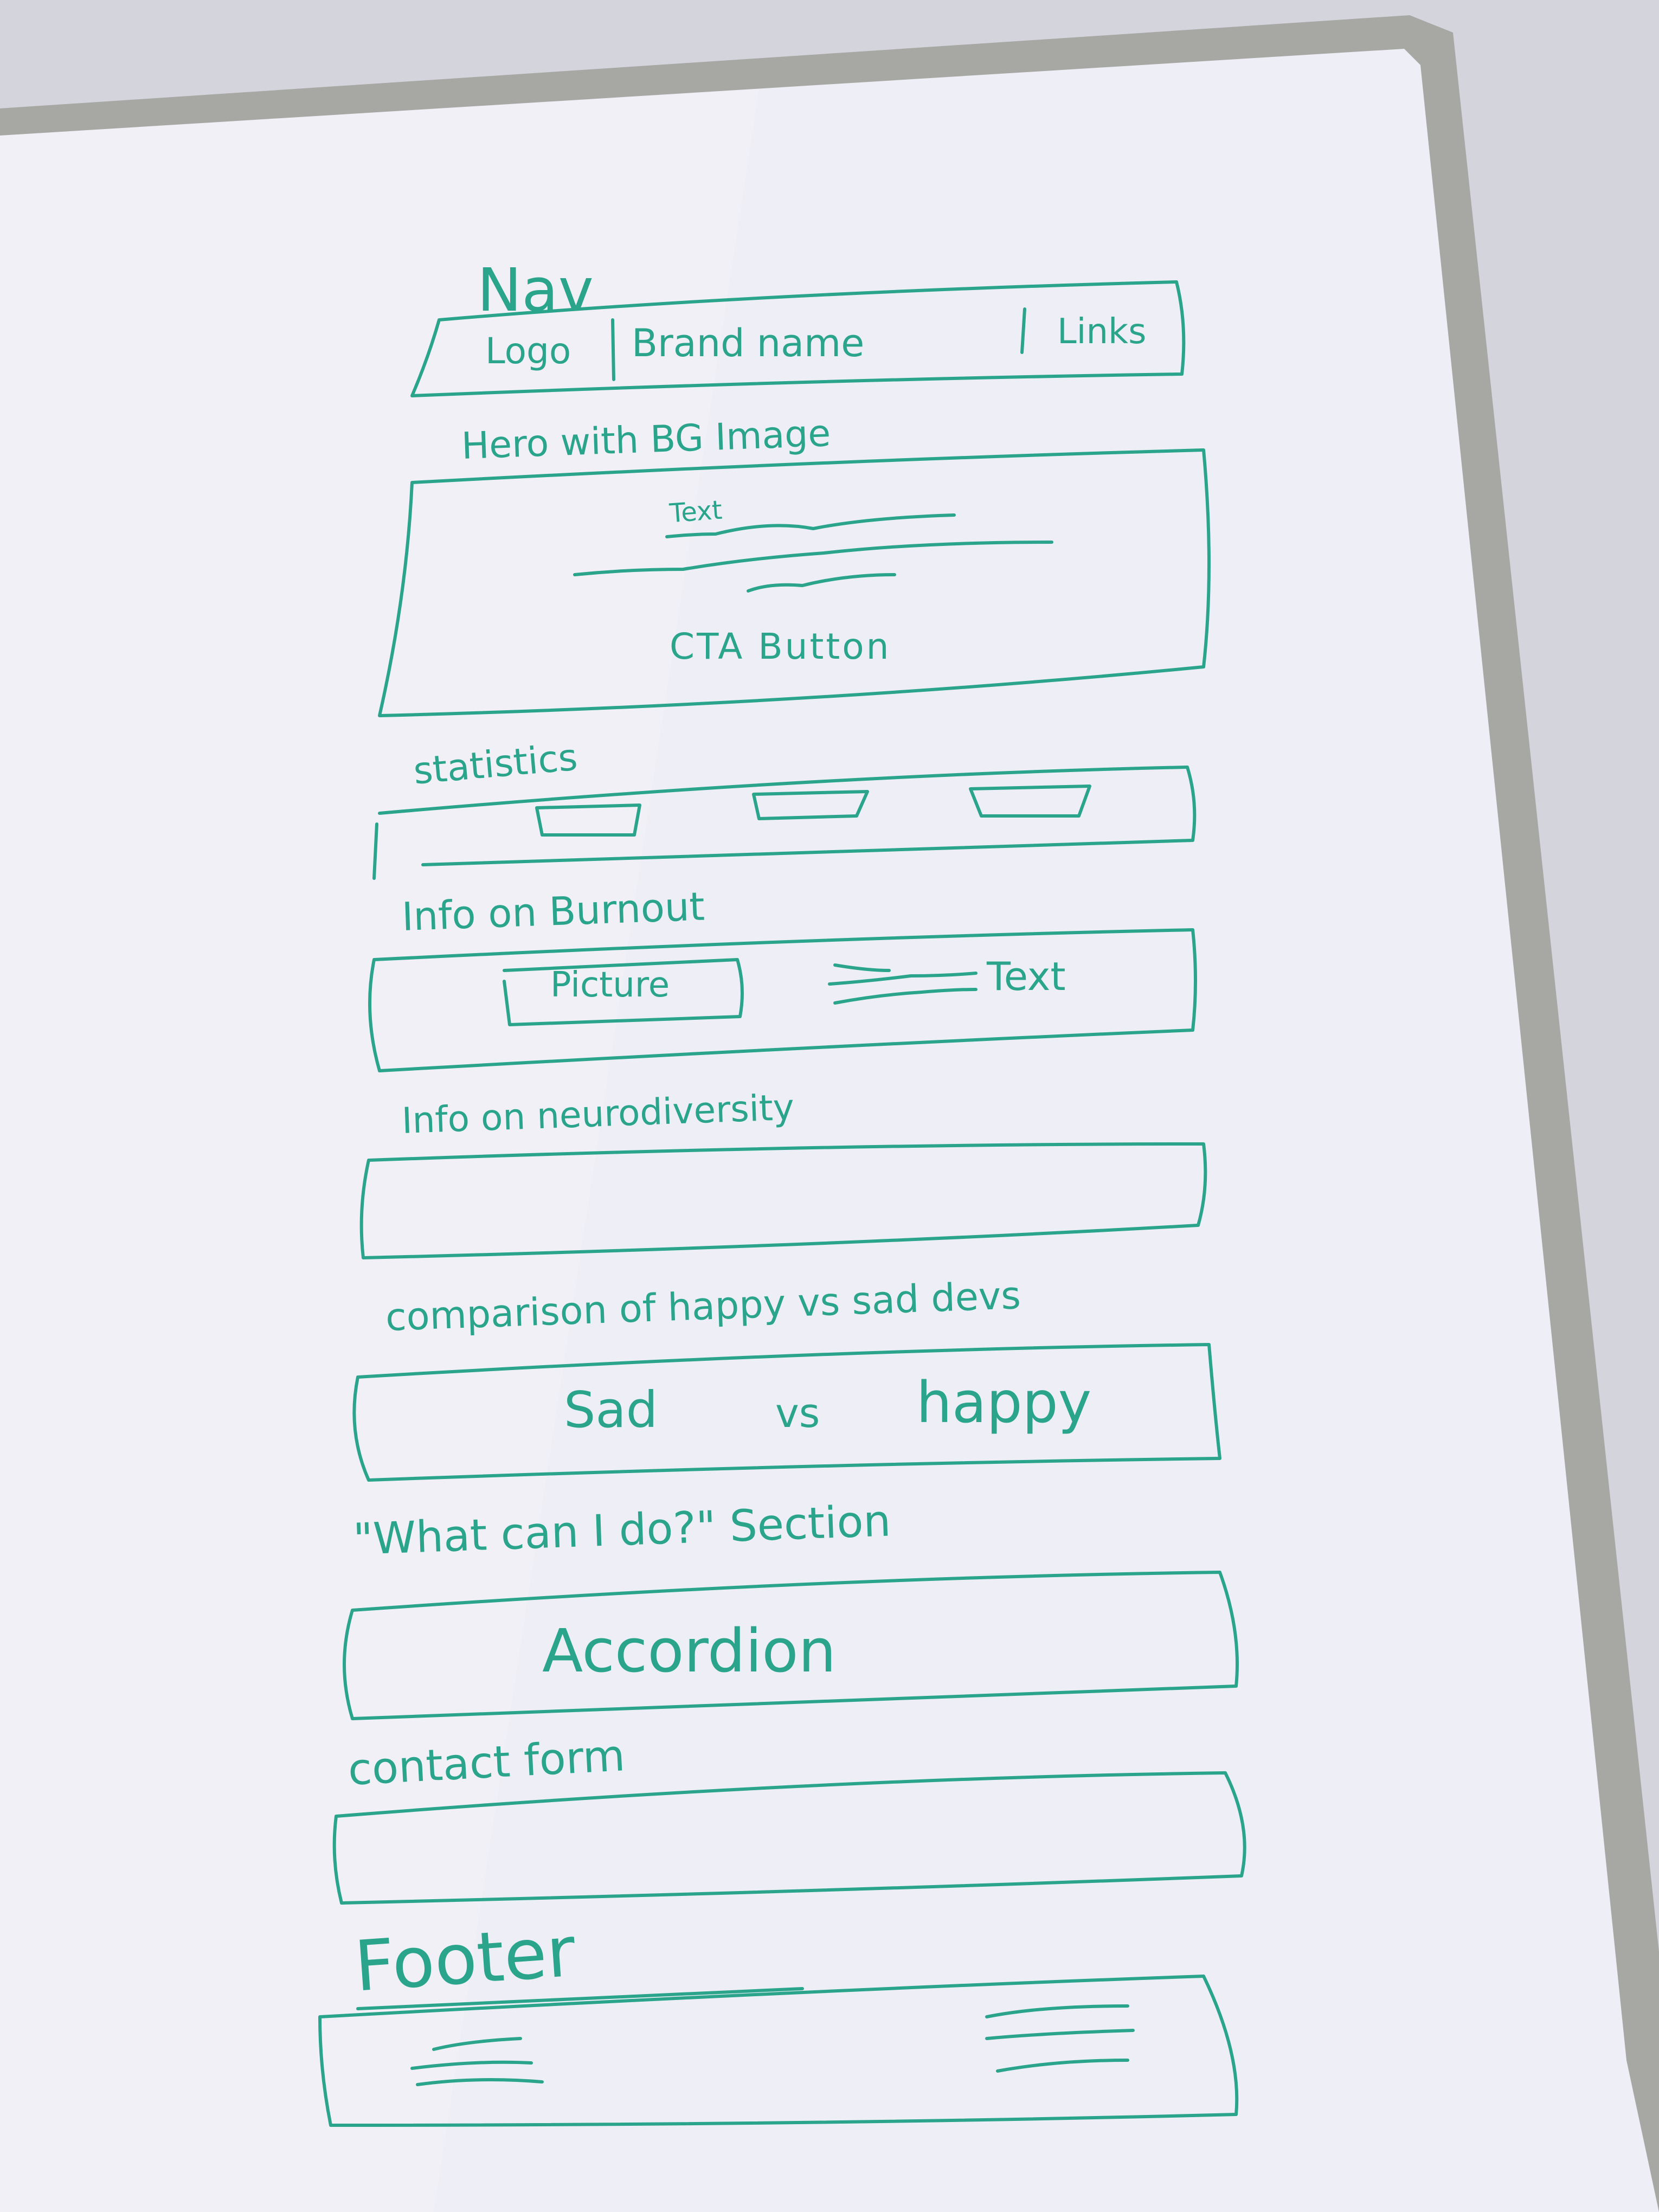  I want to click on nav-links: Links, so click(1102, 332).